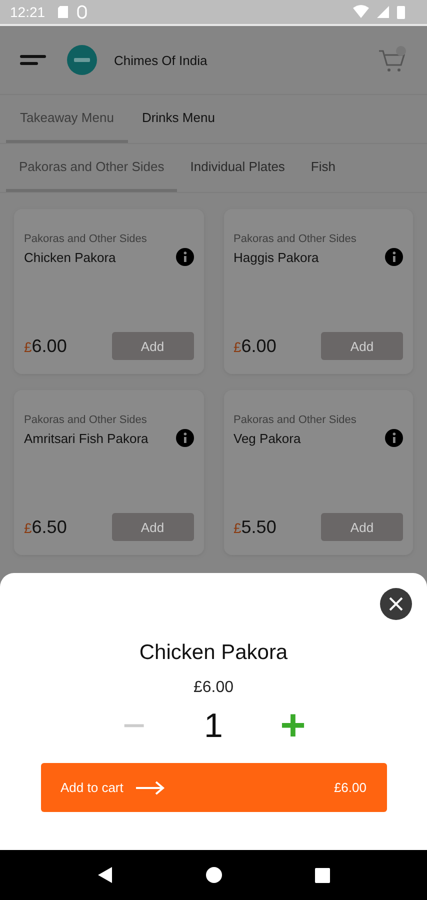 Image resolution: width=427 pixels, height=900 pixels. What do you see at coordinates (213, 653) in the screenshot?
I see `item-title: Chicken Pakora` at bounding box center [213, 653].